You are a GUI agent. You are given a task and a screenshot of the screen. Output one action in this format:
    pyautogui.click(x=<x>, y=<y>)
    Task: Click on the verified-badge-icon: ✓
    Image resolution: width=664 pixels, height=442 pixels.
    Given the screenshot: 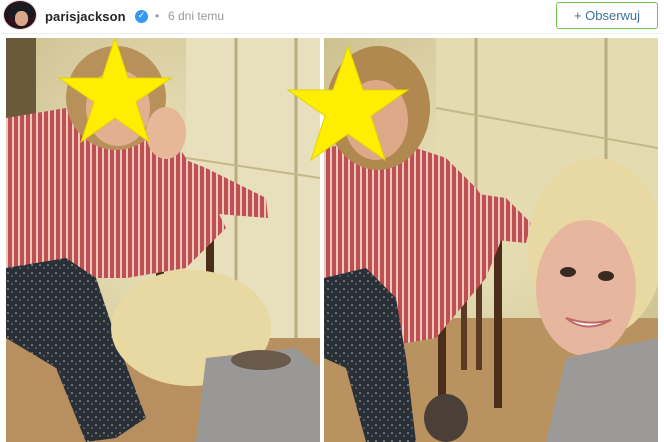 What is the action you would take?
    pyautogui.click(x=141, y=16)
    